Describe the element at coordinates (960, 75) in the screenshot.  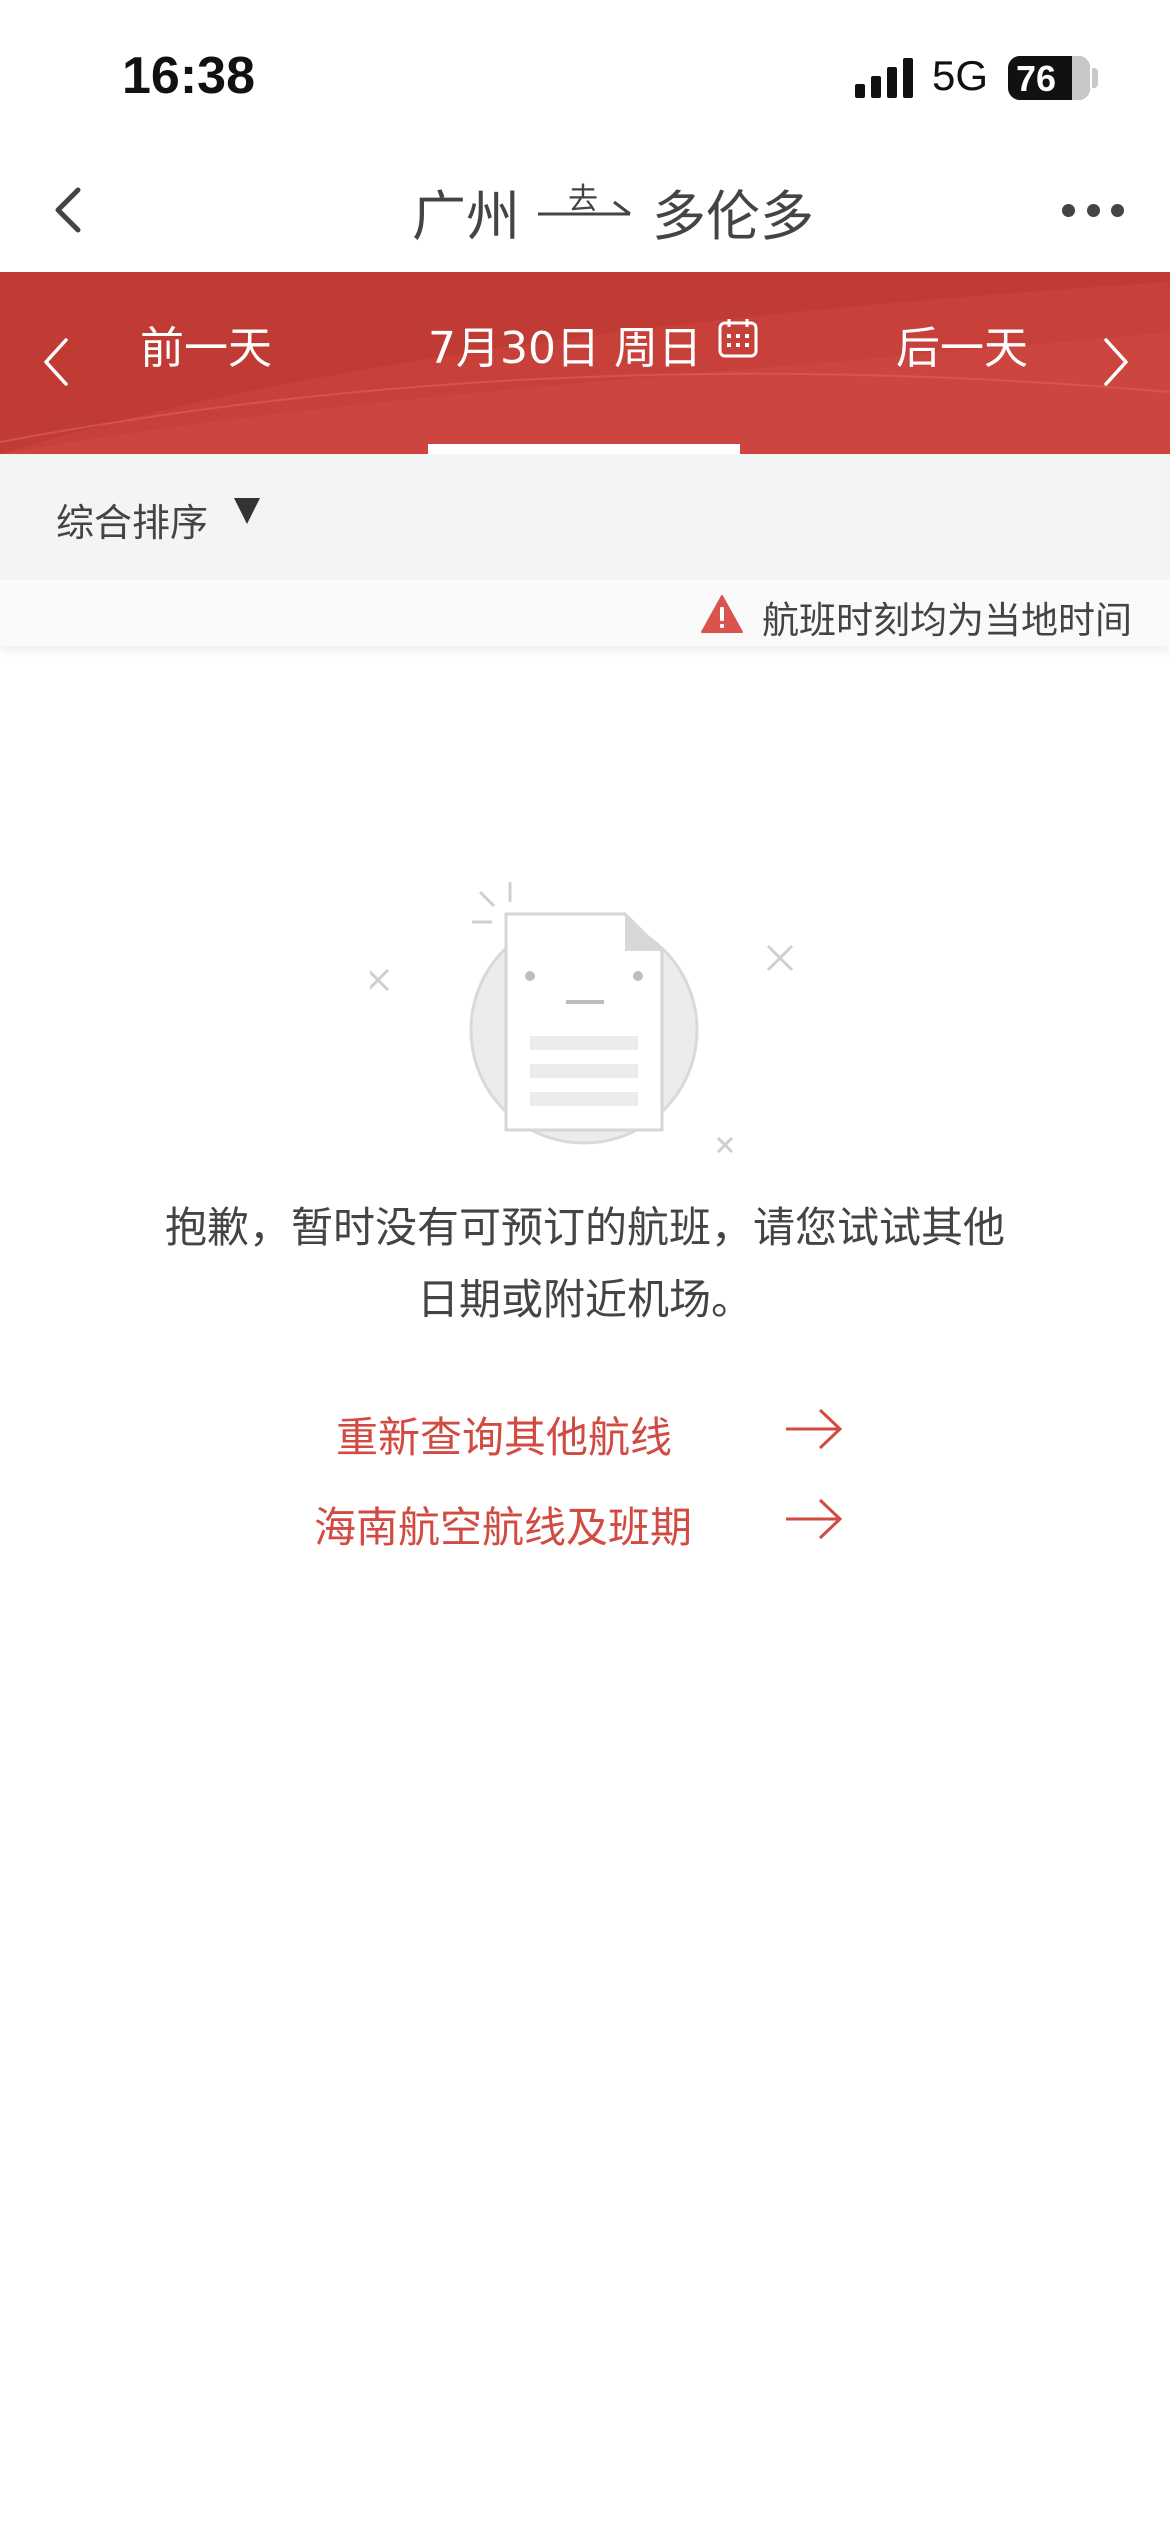
I see `network-type: 5G` at that location.